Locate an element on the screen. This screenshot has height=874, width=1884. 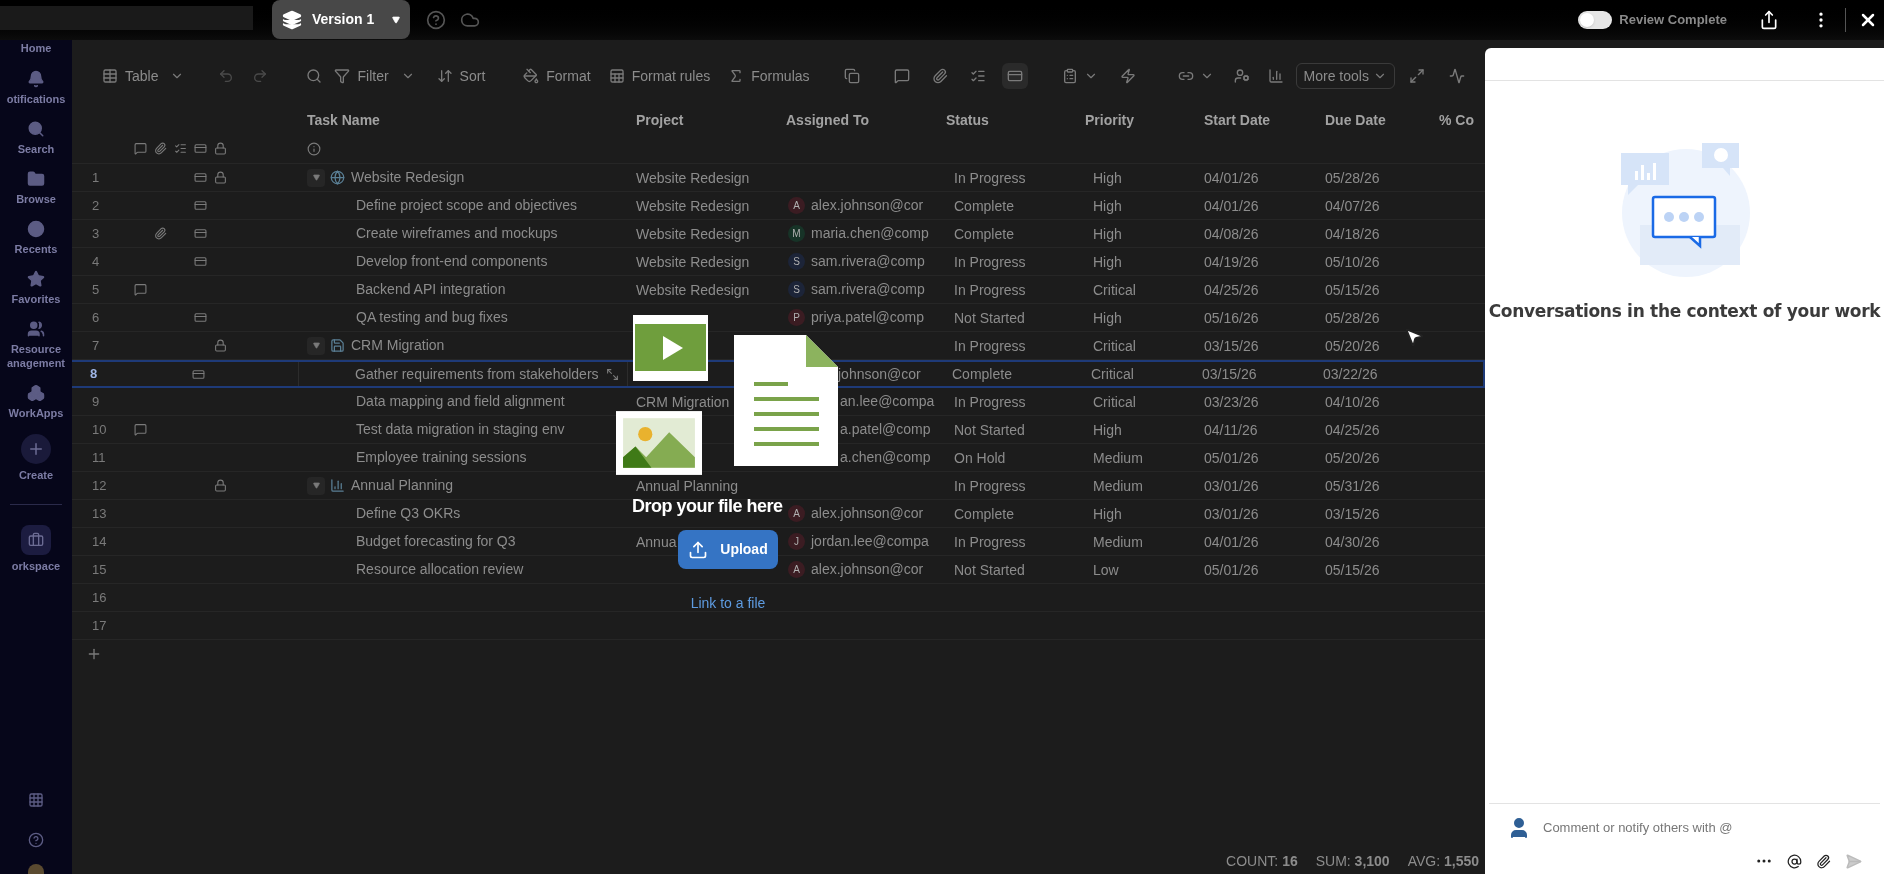
review-toggle is located at coordinates (1595, 20).